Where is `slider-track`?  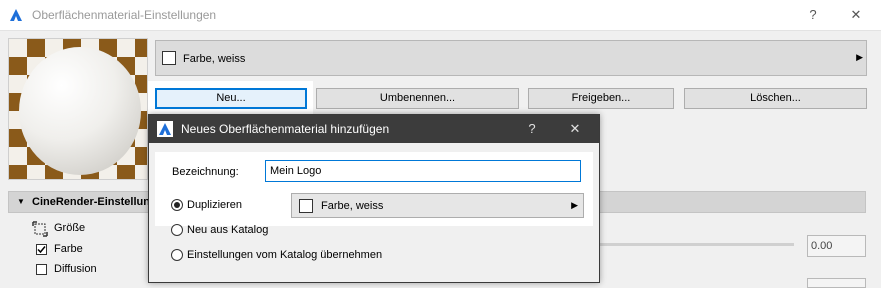 slider-track is located at coordinates (697, 244).